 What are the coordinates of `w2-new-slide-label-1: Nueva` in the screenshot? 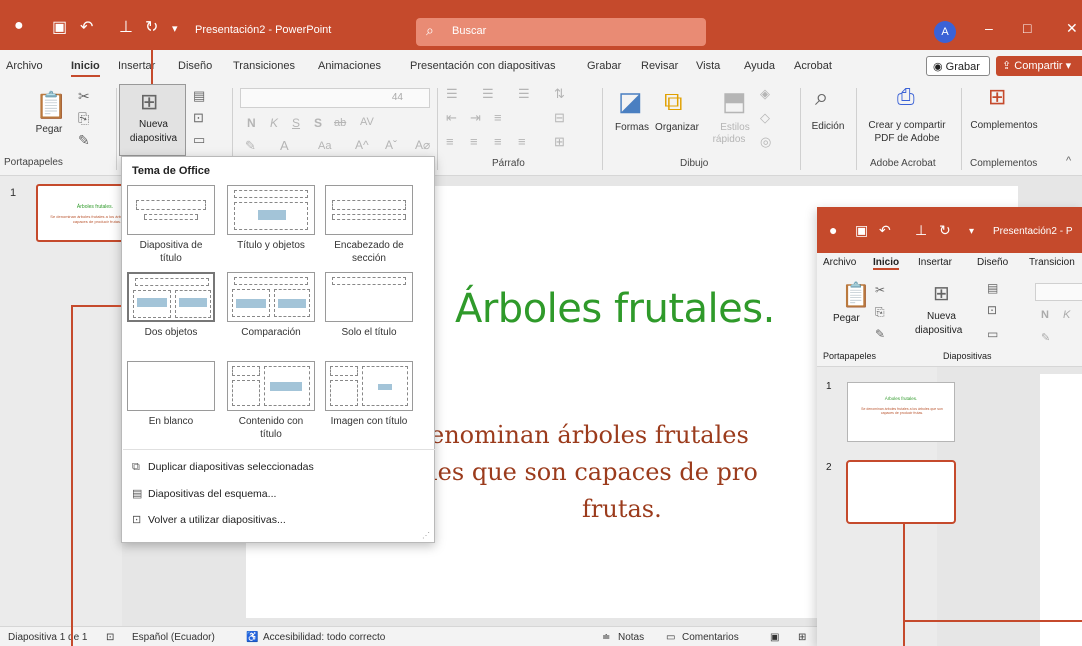 It's located at (941, 316).